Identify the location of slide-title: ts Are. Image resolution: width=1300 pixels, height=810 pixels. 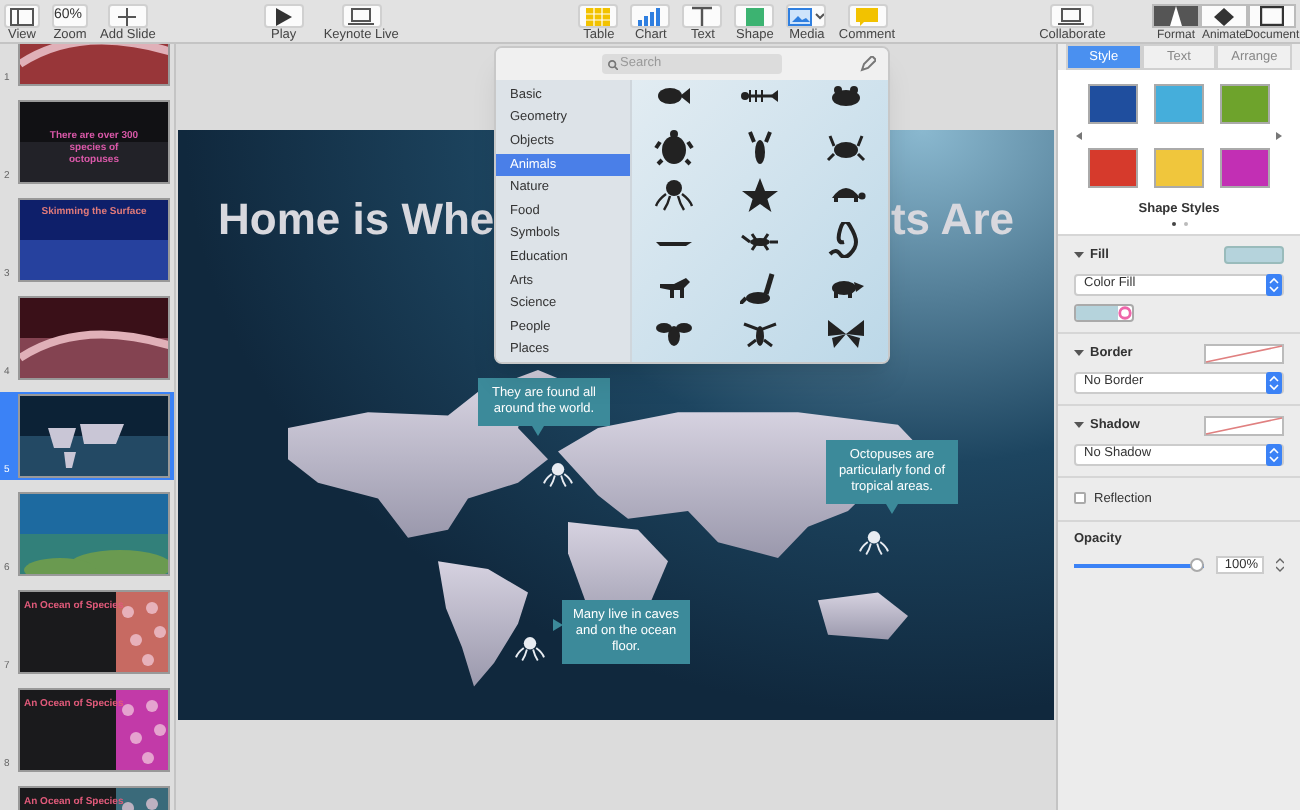
(952, 220).